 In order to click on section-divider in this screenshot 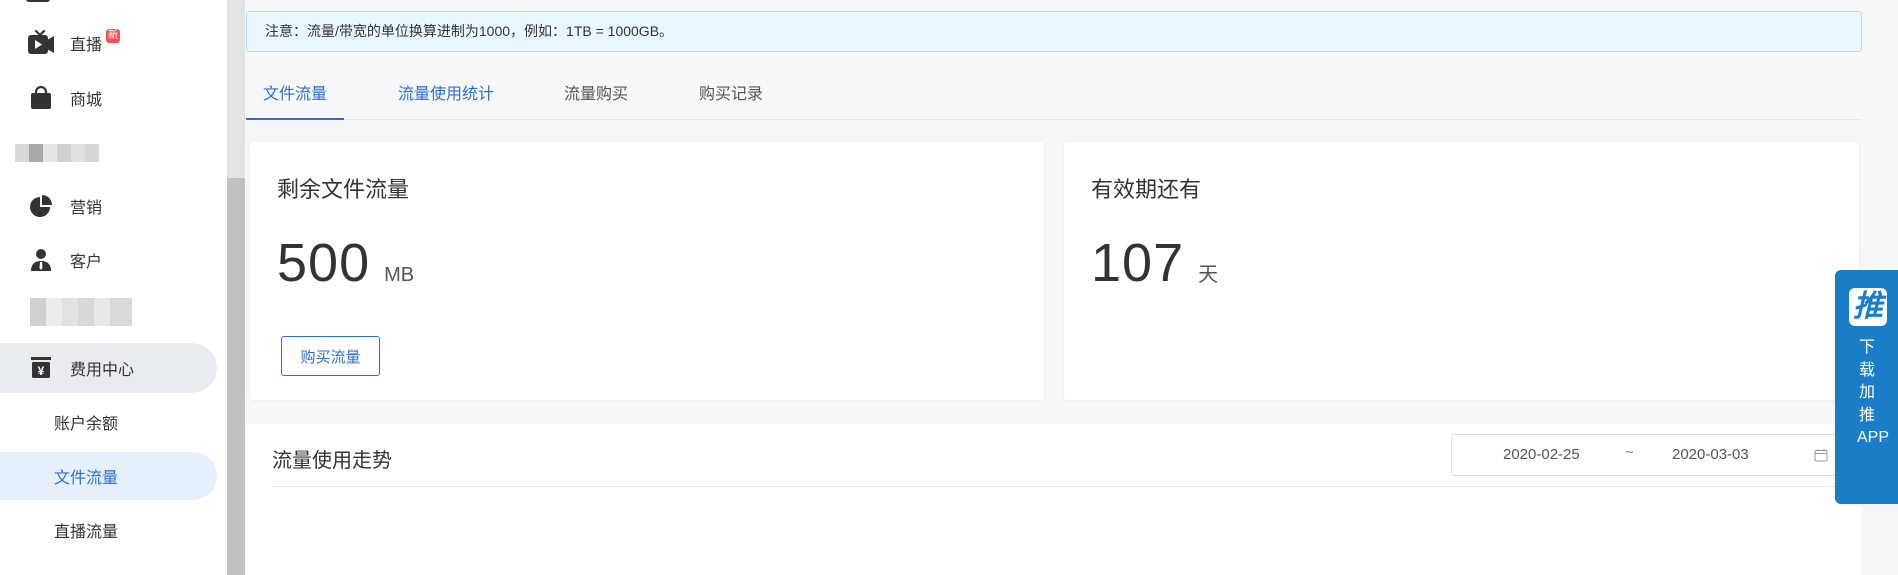, I will do `click(1067, 486)`.